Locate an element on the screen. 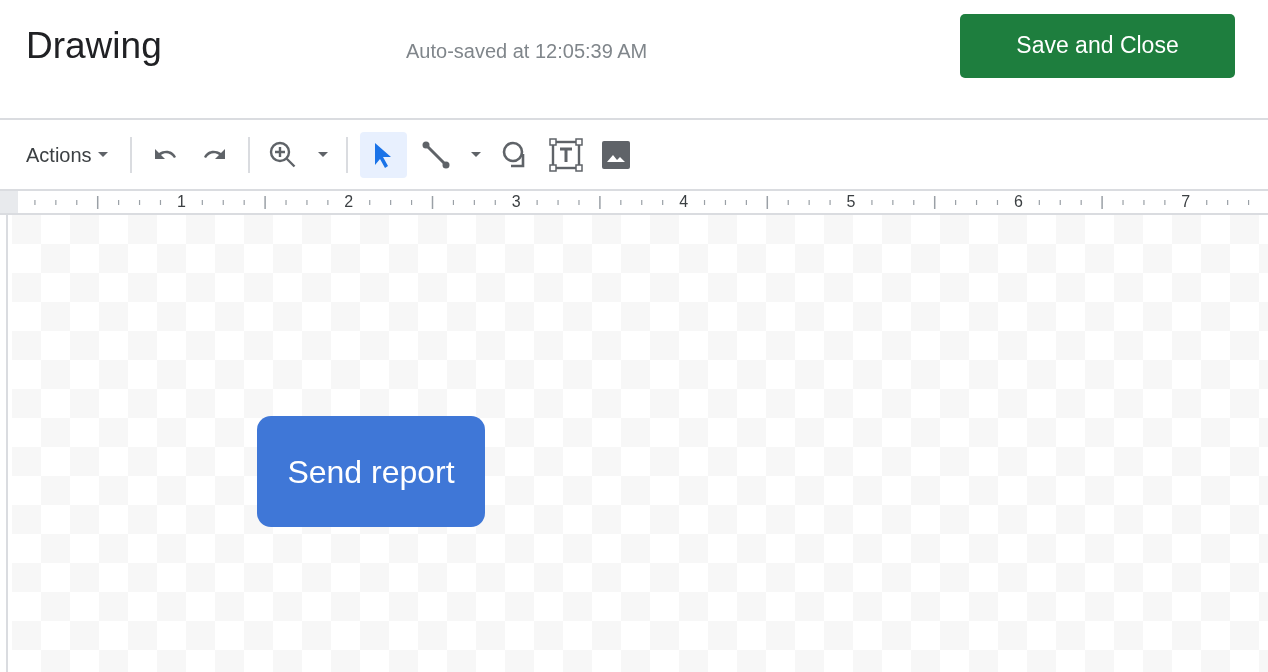 The height and width of the screenshot is (672, 1268). ruler-corner is located at coordinates (9, 202).